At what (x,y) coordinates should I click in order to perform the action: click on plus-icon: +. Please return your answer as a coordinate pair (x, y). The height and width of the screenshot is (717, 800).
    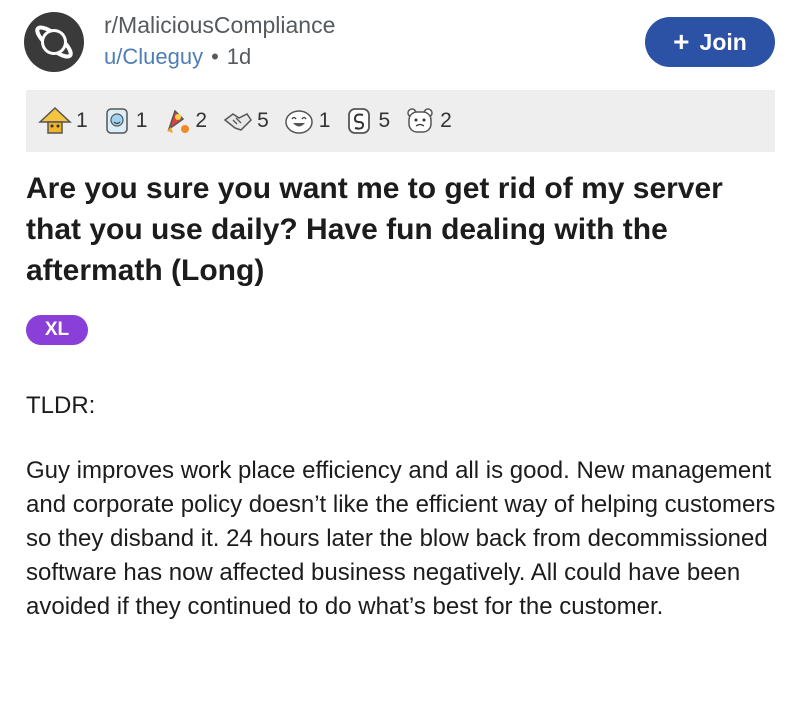
    Looking at the image, I should click on (681, 41).